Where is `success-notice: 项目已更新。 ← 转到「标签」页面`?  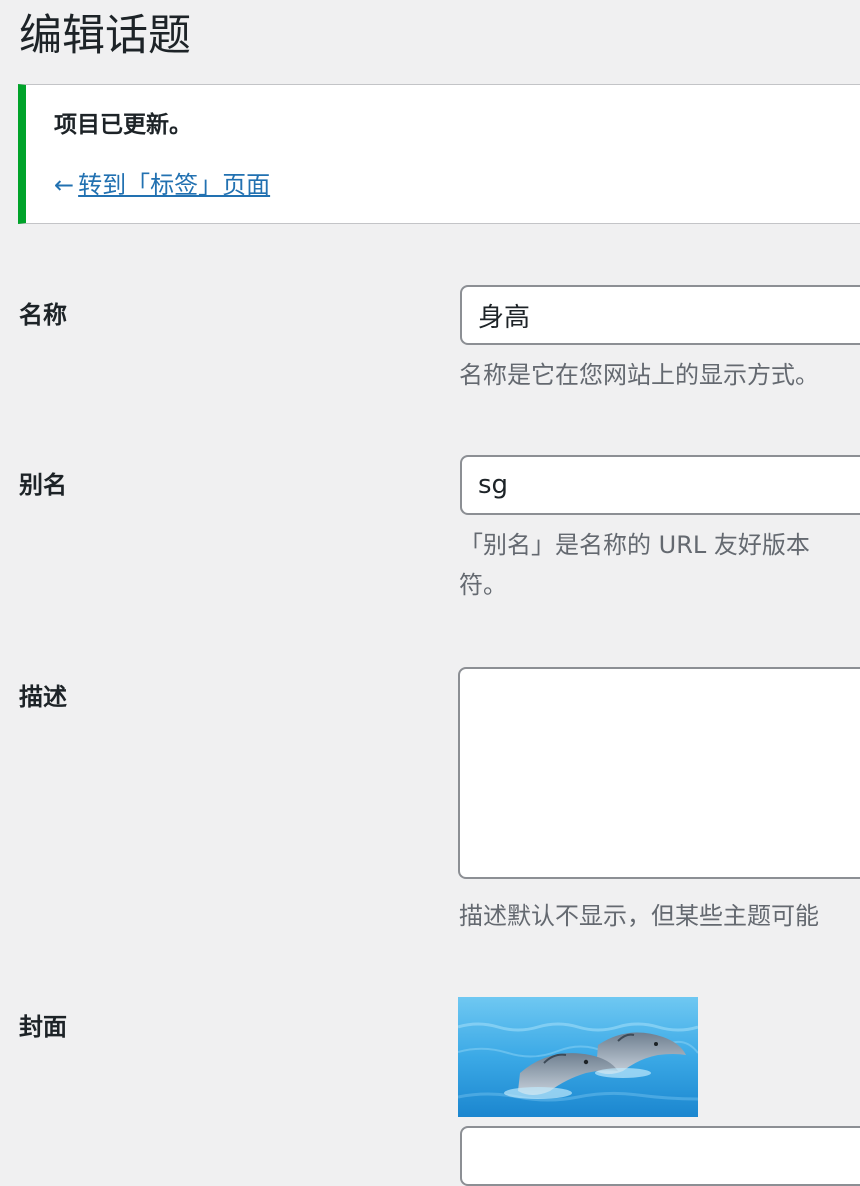
success-notice: 项目已更新。 ← 转到「标签」页面 is located at coordinates (439, 154).